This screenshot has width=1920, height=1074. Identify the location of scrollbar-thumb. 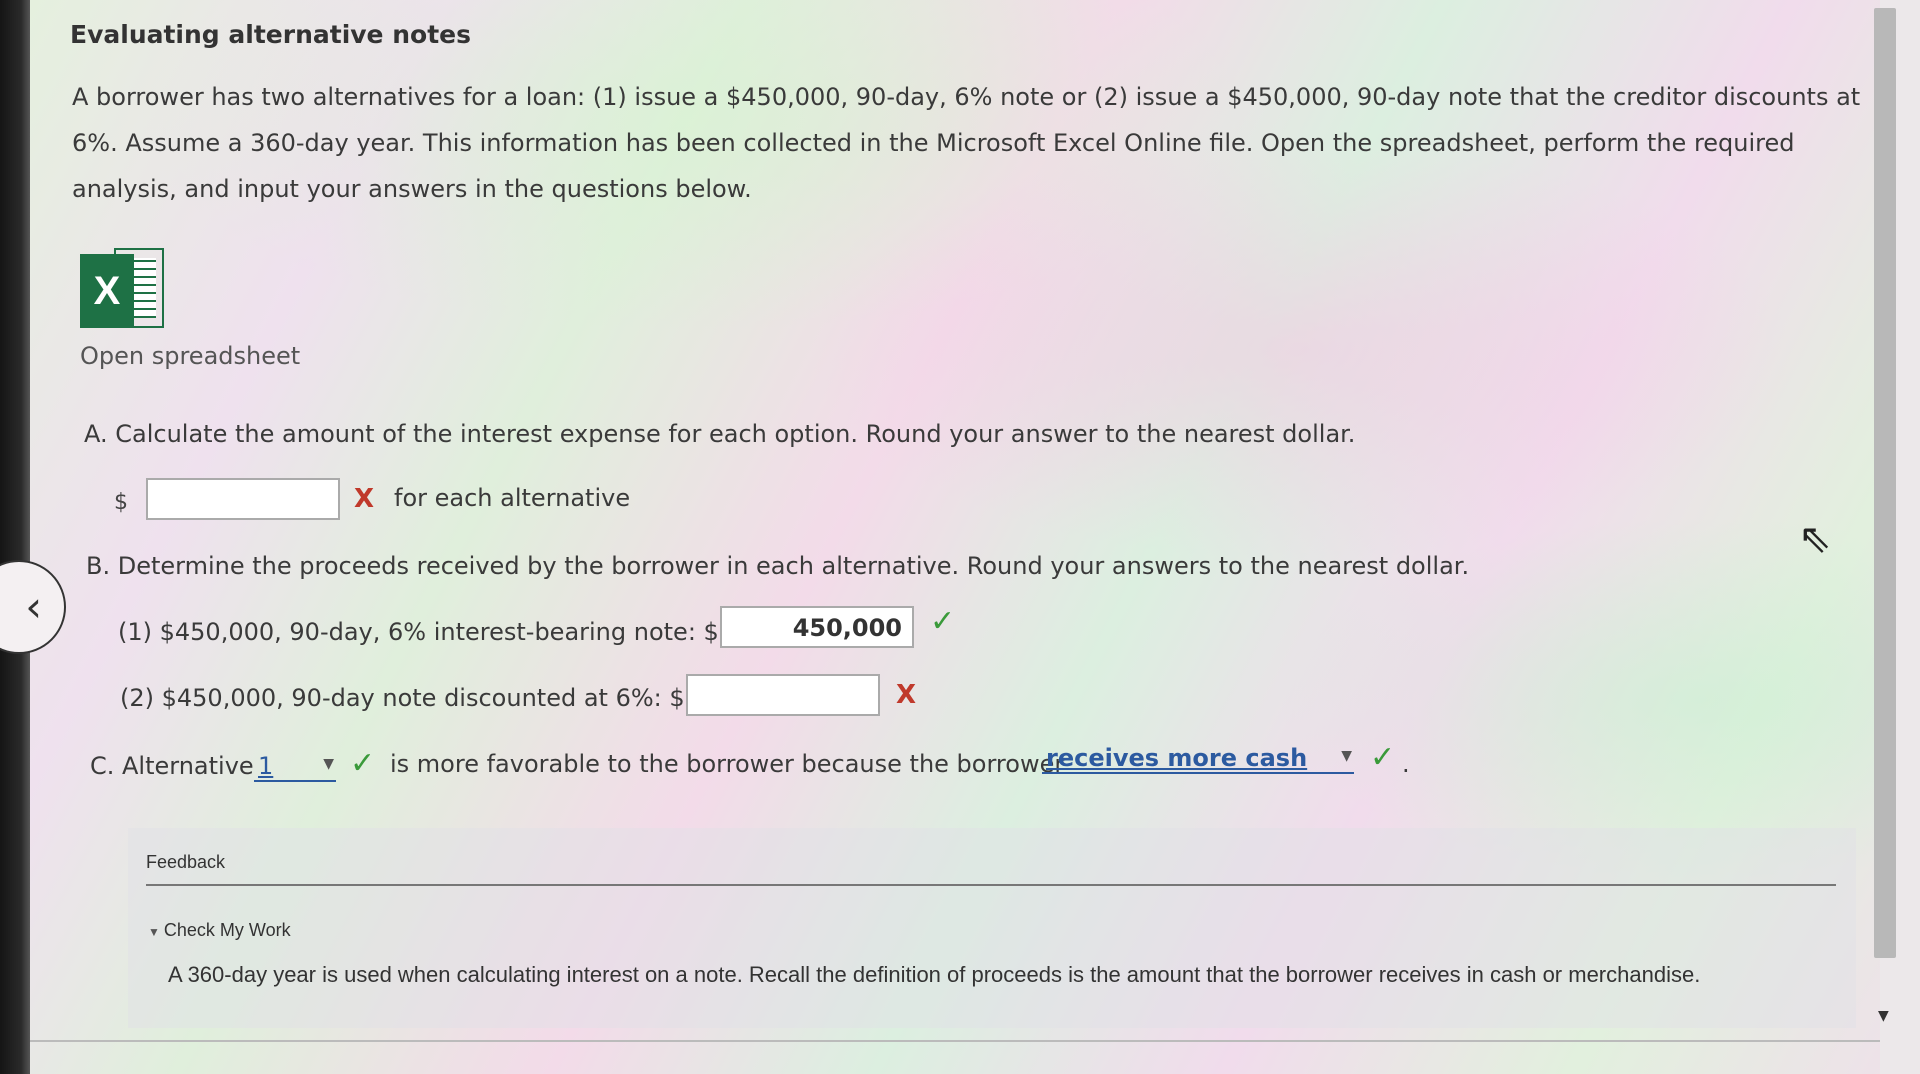
(1885, 483).